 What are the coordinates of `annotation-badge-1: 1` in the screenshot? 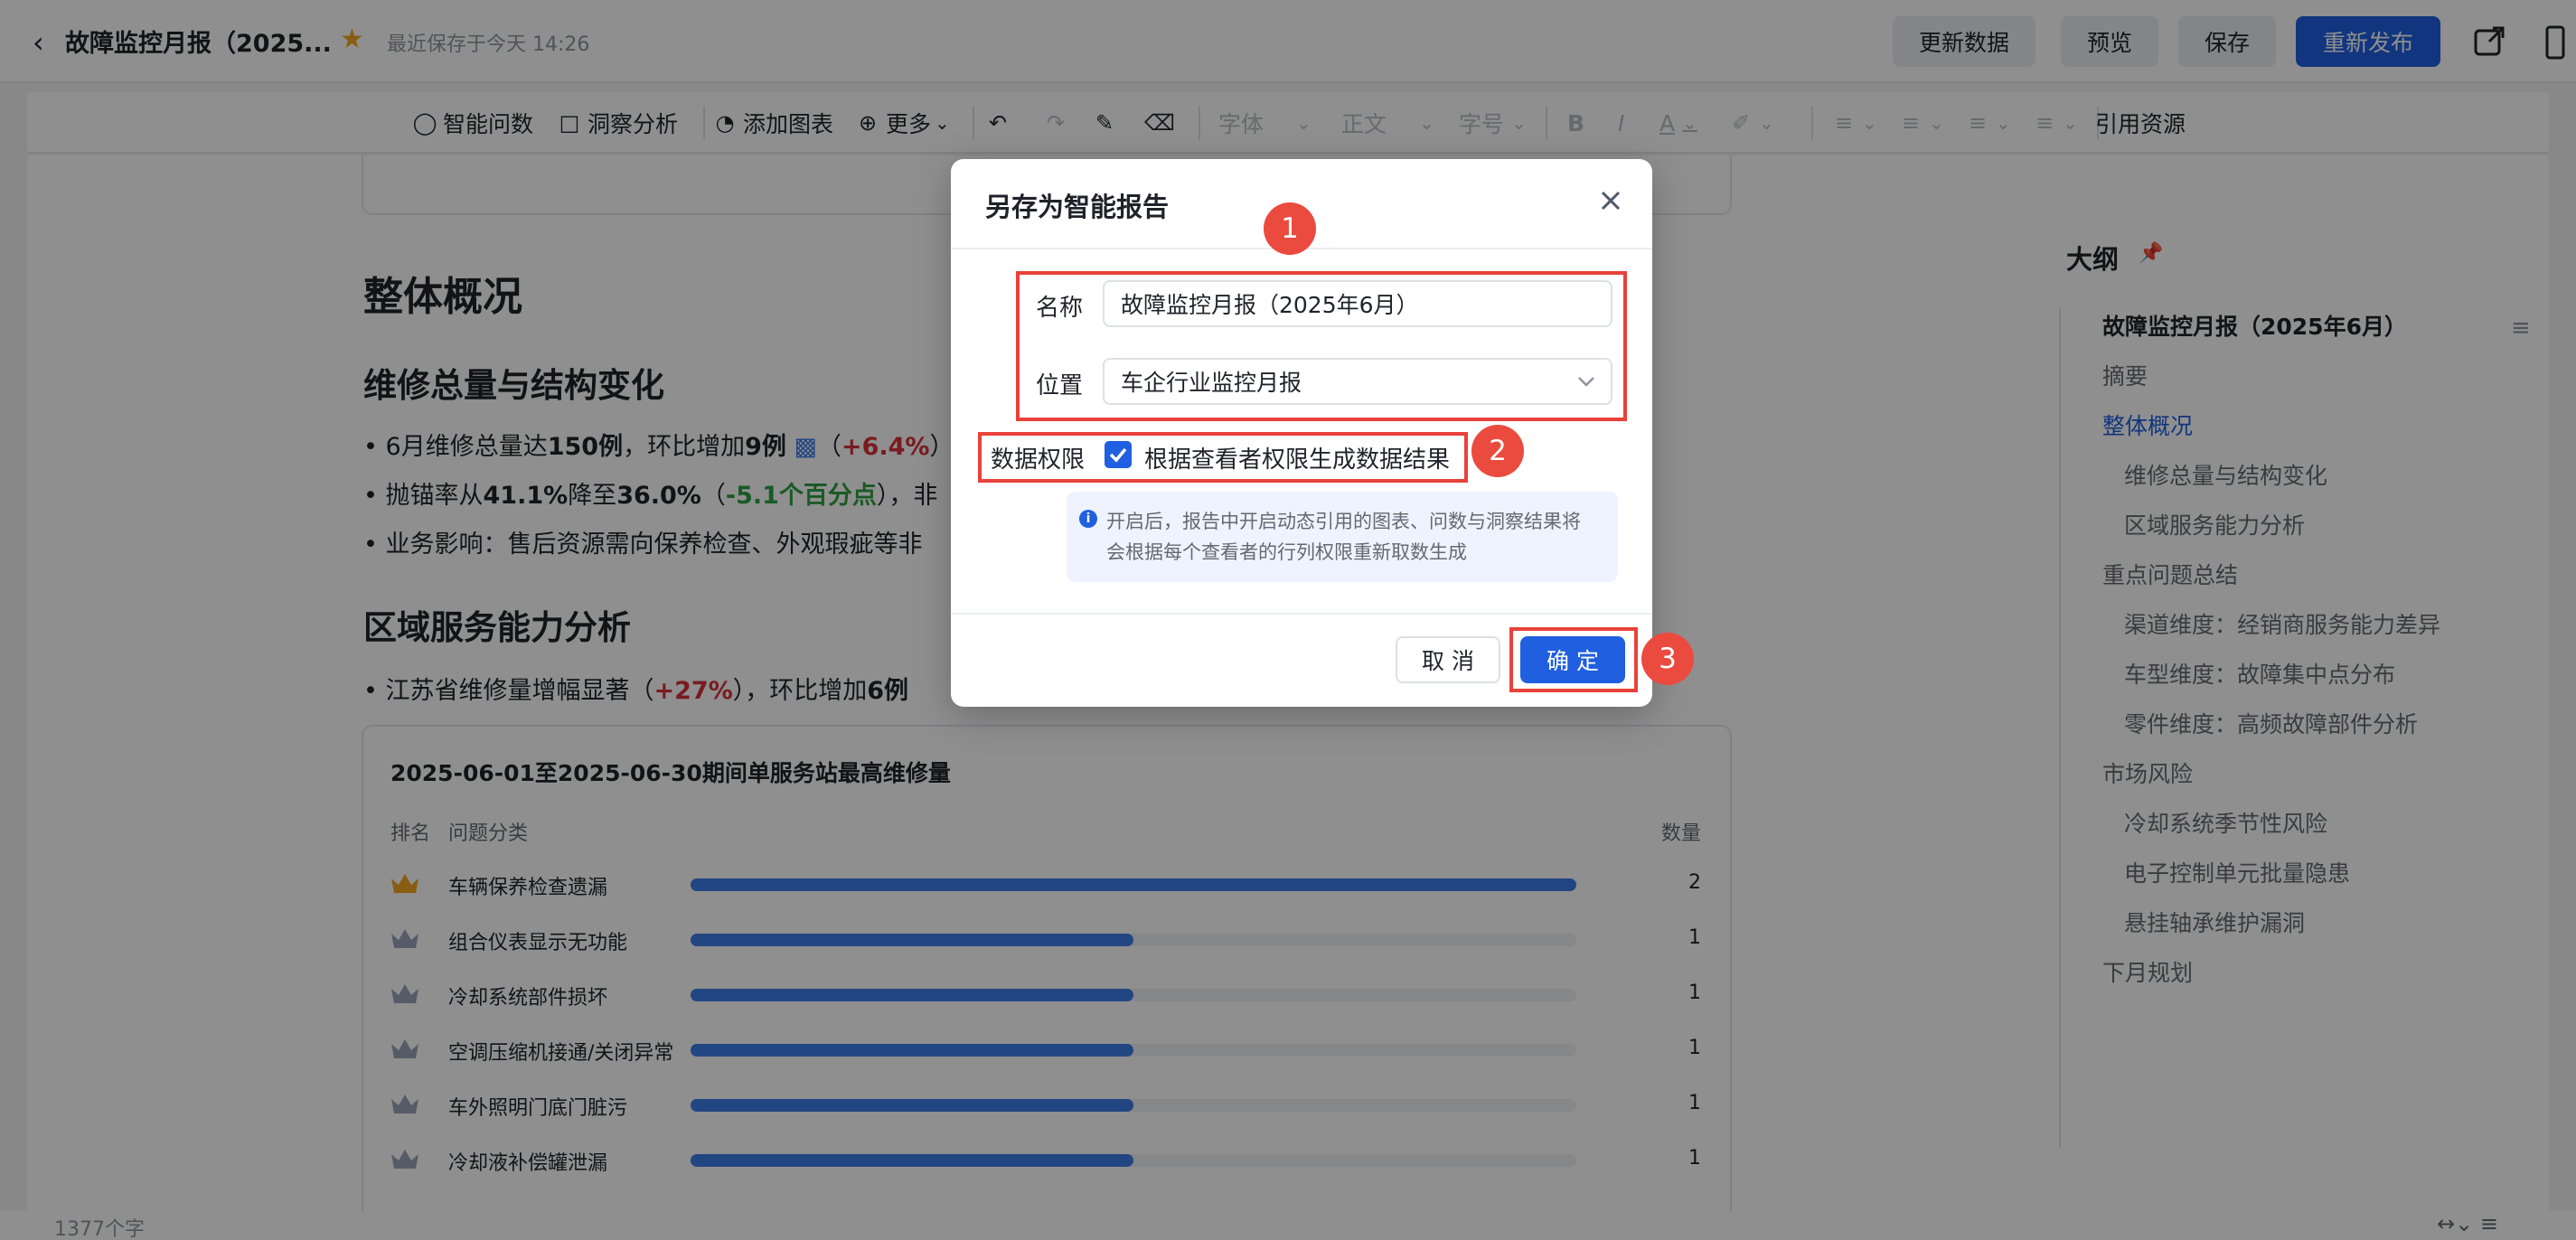 It's located at (1290, 228).